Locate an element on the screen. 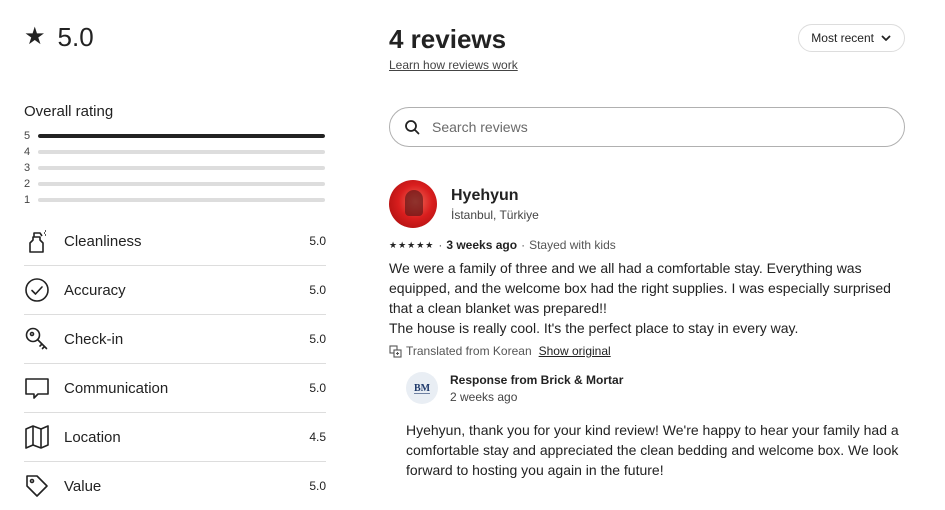 The height and width of the screenshot is (510, 945). sort-dropdown-label: Most recent is located at coordinates (842, 38).